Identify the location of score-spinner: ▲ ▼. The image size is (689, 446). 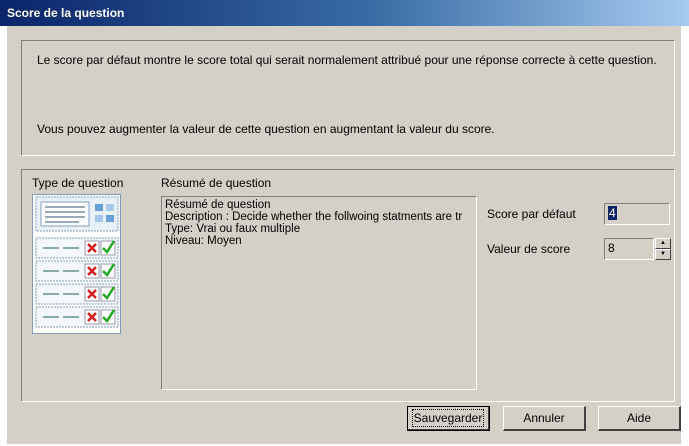
(663, 249).